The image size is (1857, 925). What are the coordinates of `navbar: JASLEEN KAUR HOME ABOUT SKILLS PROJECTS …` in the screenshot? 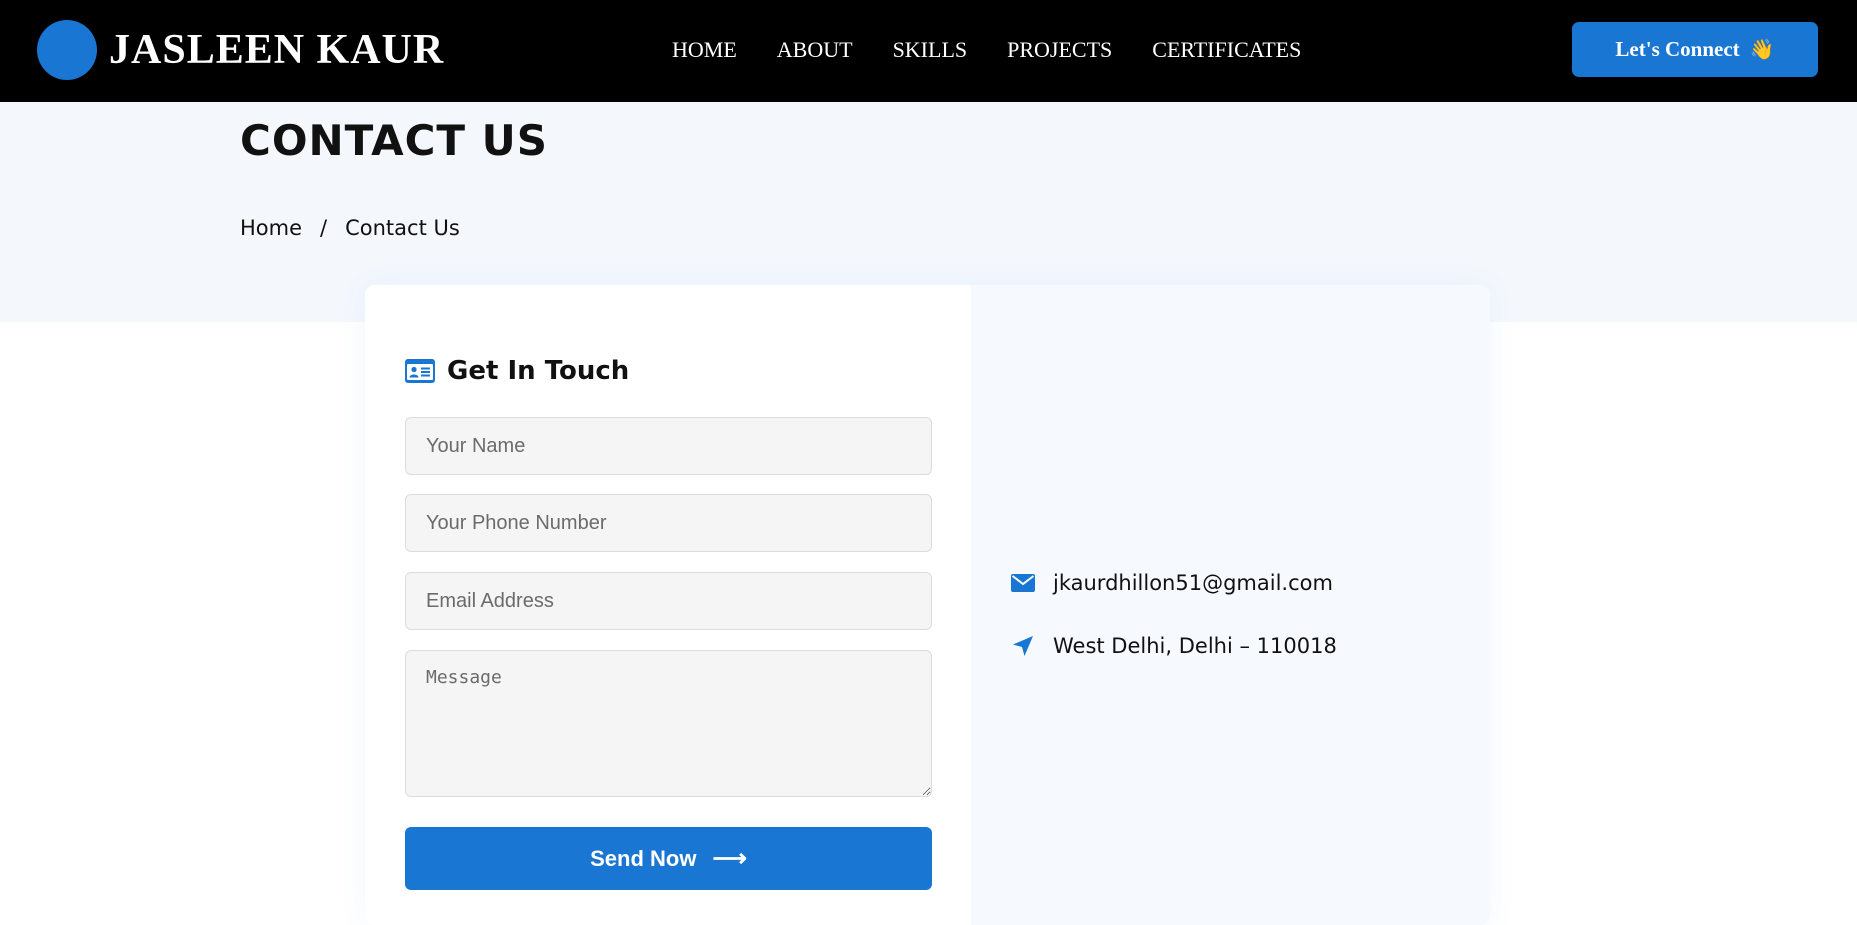 It's located at (928, 51).